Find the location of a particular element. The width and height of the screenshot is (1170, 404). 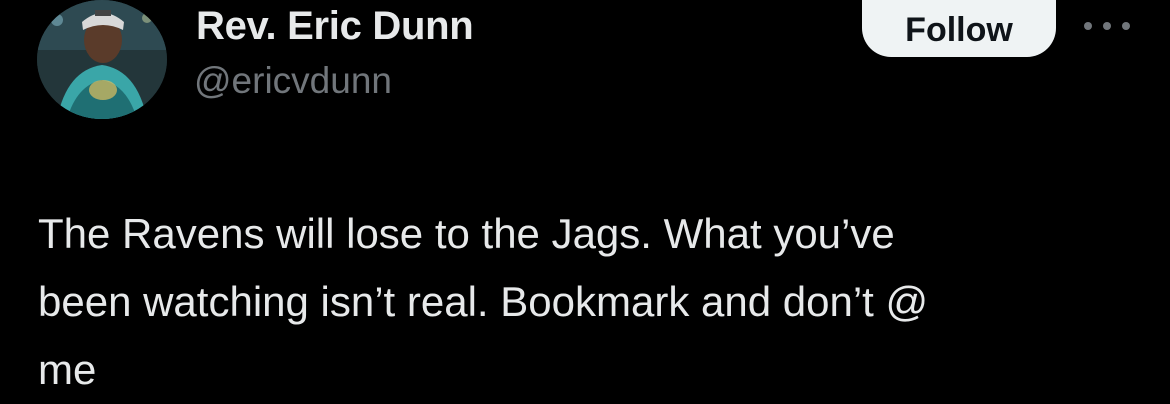

more-options-button is located at coordinates (1107, 26).